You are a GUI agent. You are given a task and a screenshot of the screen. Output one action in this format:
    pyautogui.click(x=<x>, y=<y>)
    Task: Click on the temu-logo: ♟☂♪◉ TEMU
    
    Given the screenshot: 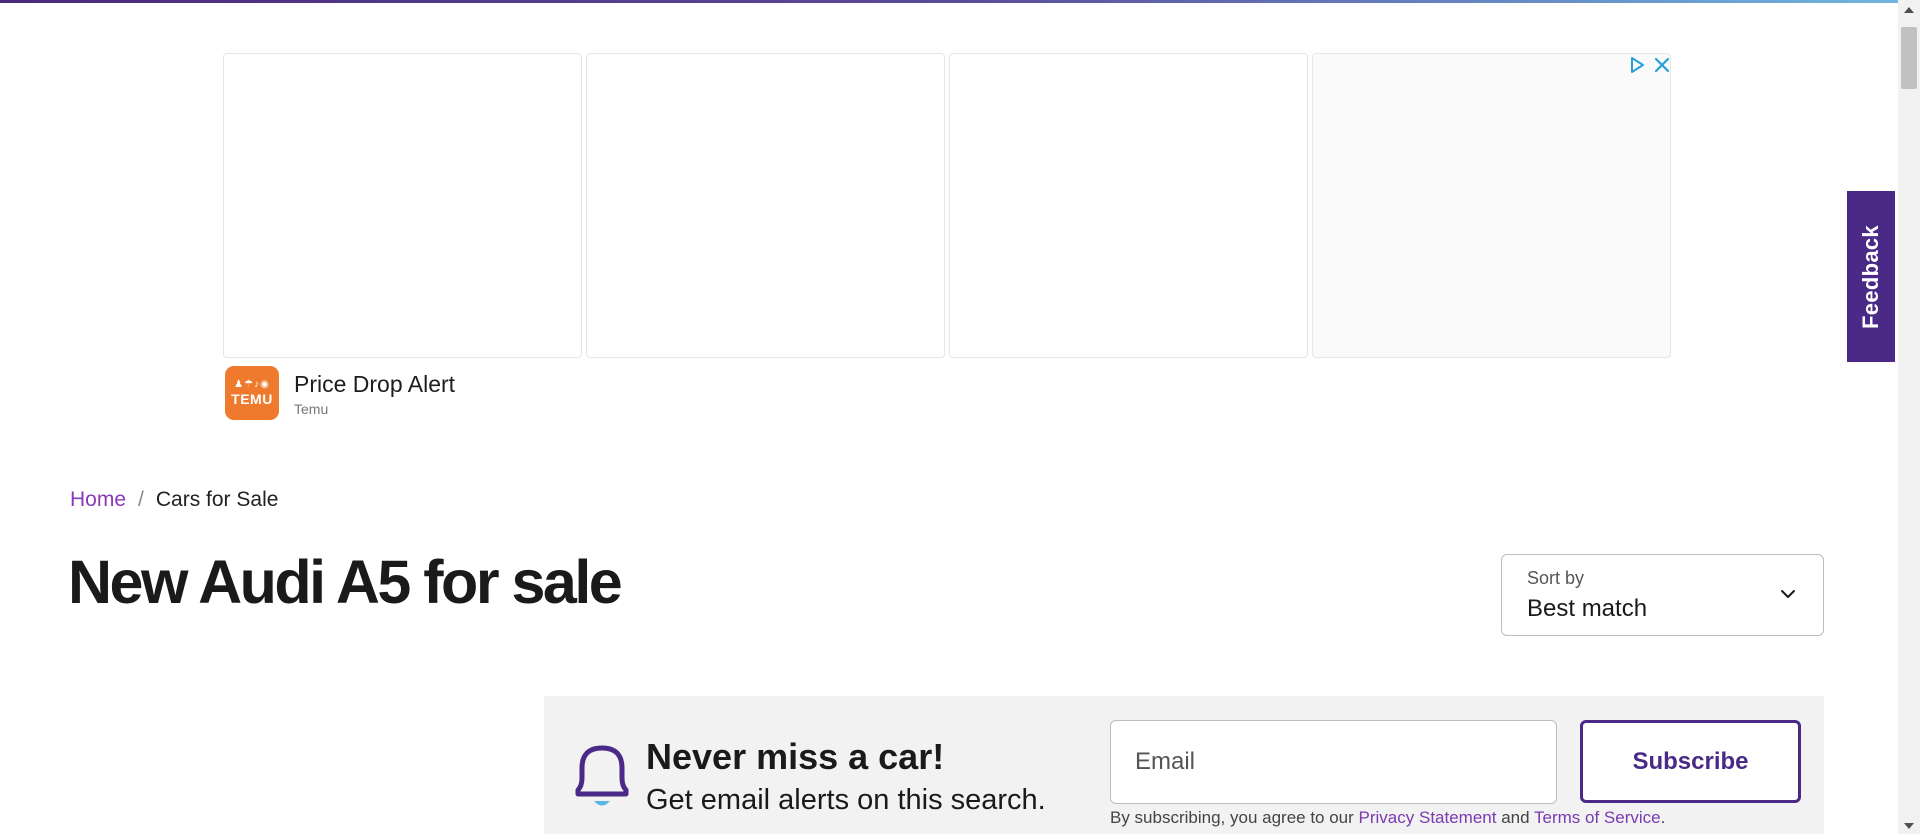 What is the action you would take?
    pyautogui.click(x=252, y=393)
    